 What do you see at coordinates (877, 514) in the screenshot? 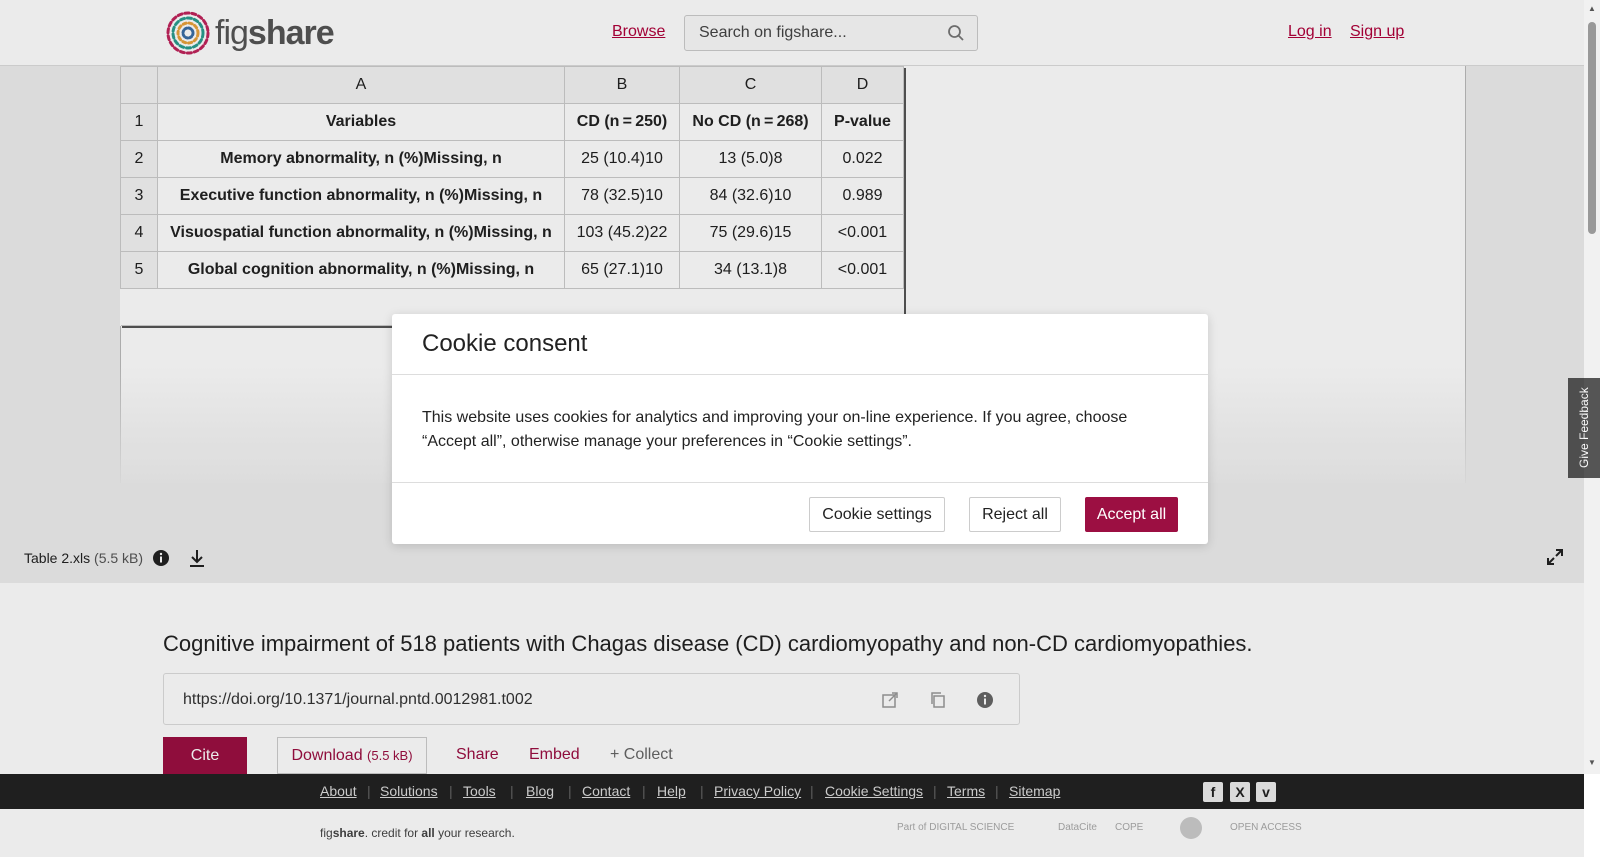
I see `cookie-settings-button: Cookie settings` at bounding box center [877, 514].